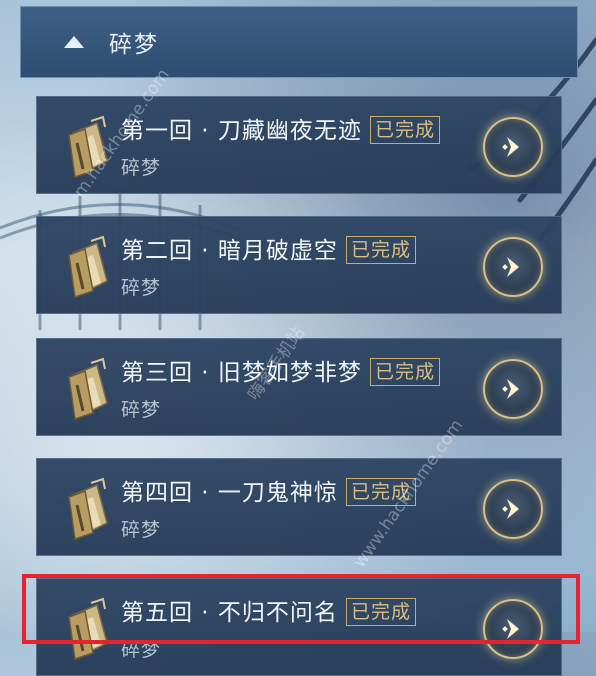 The height and width of the screenshot is (676, 596). Describe the element at coordinates (229, 493) in the screenshot. I see `chapter-name: 第四回 · 一刀鬼神惊` at that location.